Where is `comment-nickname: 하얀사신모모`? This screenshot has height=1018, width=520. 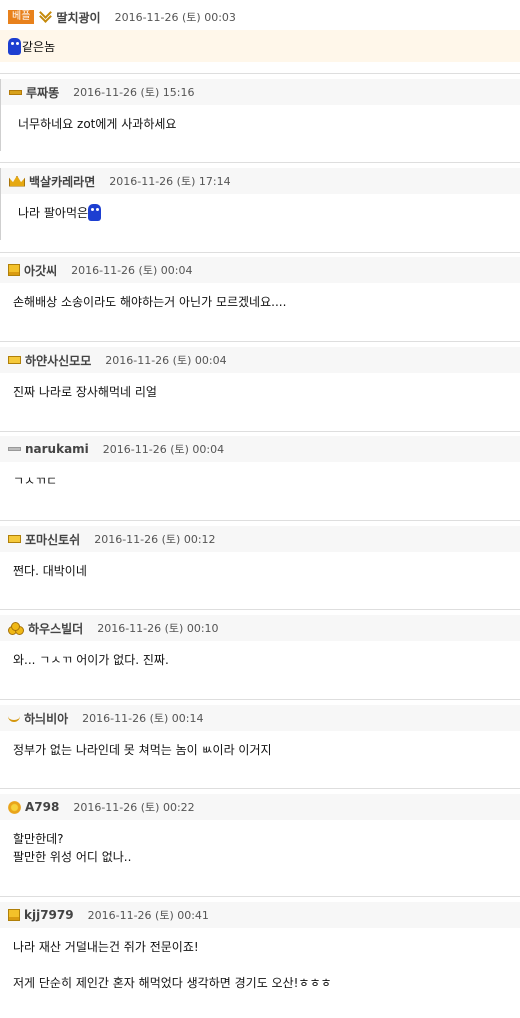
comment-nickname: 하얀사신모모 is located at coordinates (58, 360).